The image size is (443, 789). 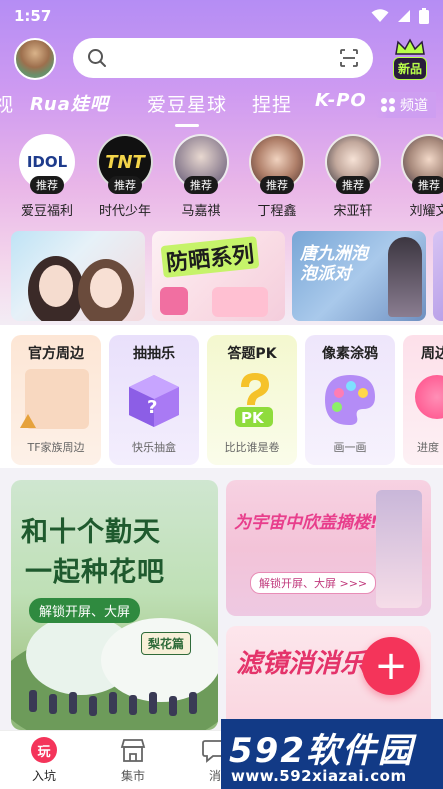 I want to click on category-subtitle: 比比谁是卷, so click(x=252, y=447).